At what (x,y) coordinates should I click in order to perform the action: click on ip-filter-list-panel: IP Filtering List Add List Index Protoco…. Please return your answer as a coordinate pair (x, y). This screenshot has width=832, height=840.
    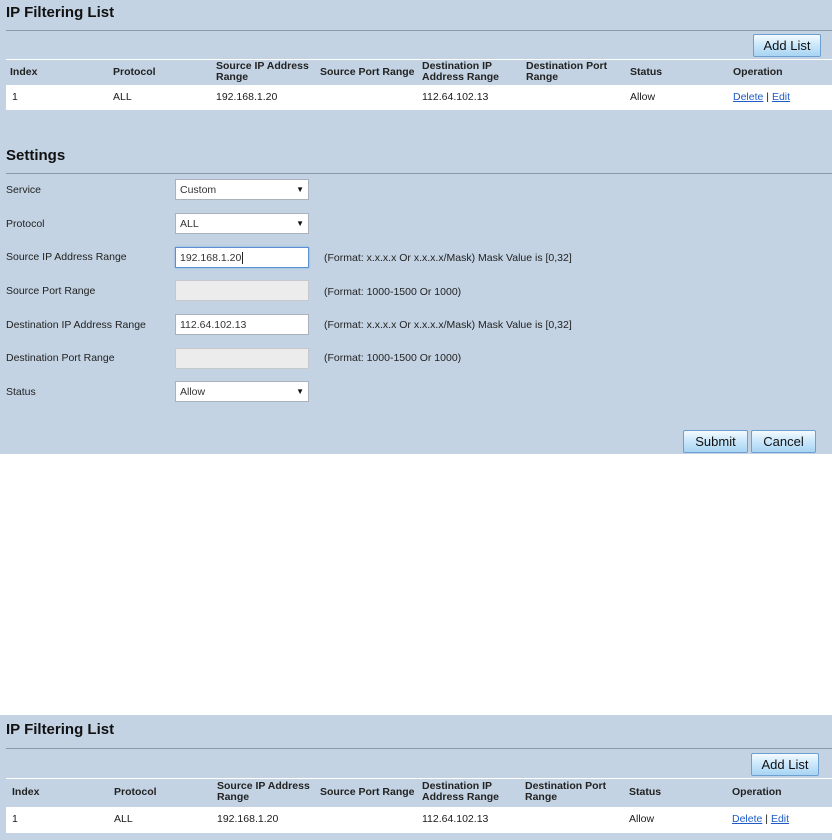
    Looking at the image, I should click on (416, 777).